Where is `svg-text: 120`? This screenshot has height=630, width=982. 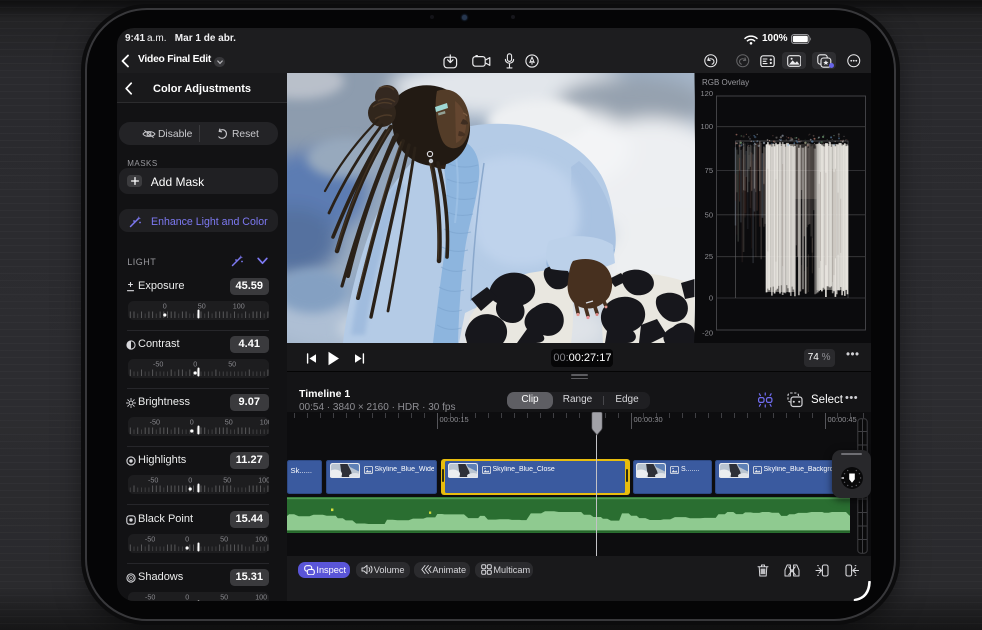
svg-text: 120 is located at coordinates (706, 93).